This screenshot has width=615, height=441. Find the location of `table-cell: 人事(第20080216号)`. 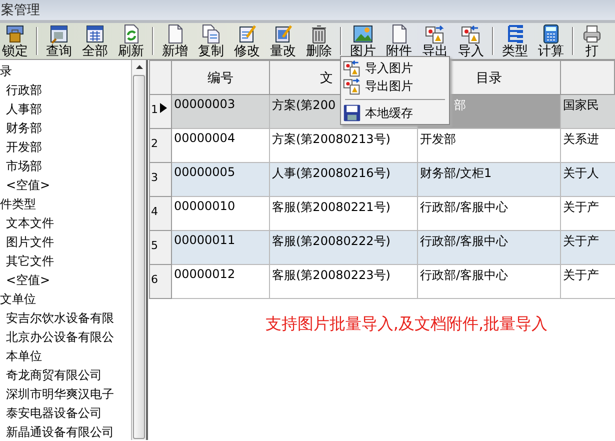

table-cell: 人事(第20080216号) is located at coordinates (344, 179).